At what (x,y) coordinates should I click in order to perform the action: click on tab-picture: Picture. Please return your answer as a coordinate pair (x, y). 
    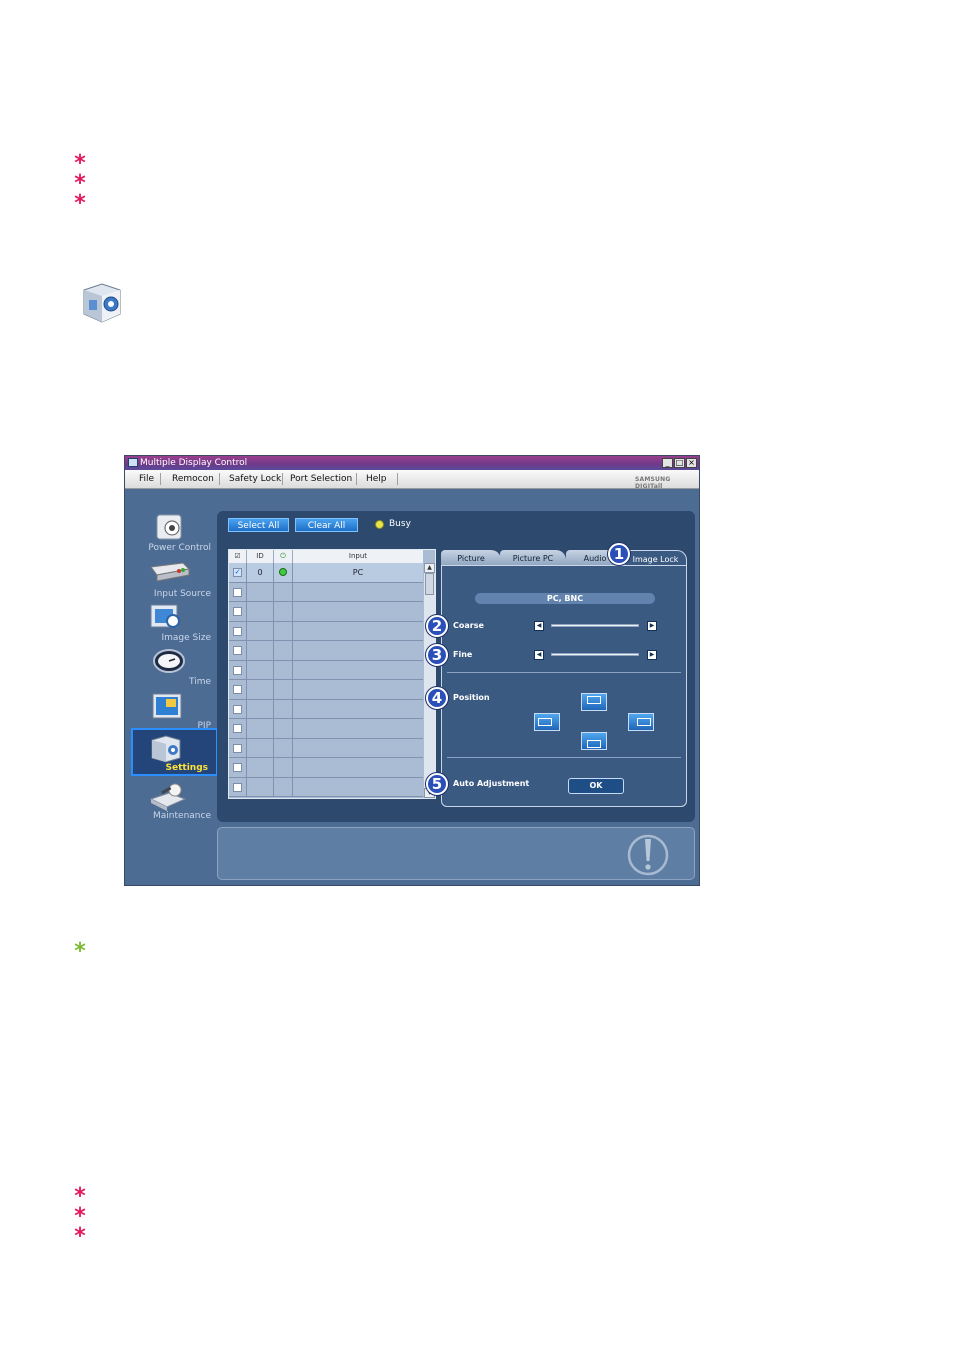
    Looking at the image, I should click on (471, 558).